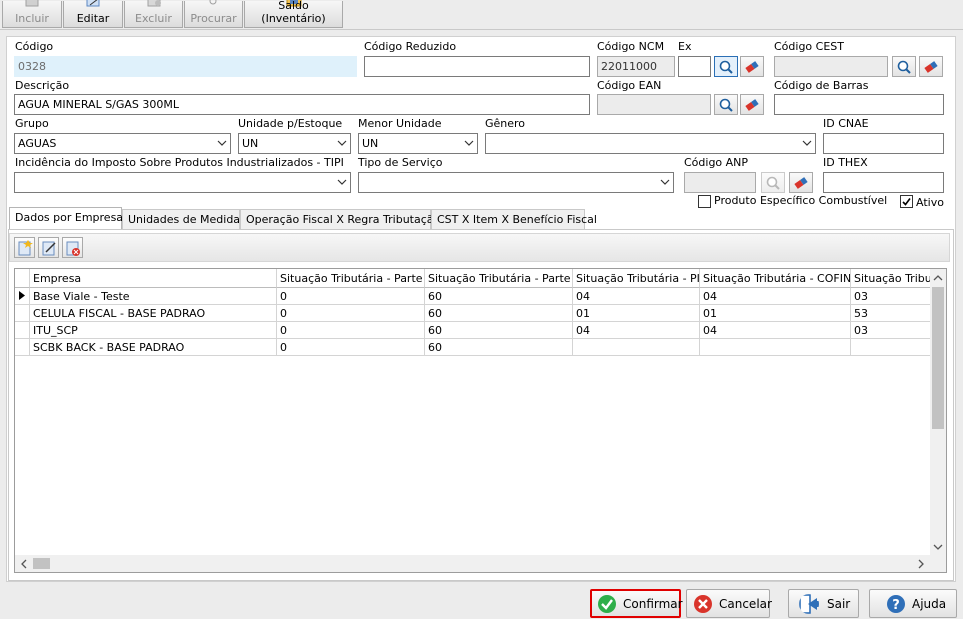 The height and width of the screenshot is (619, 963). What do you see at coordinates (883, 143) in the screenshot?
I see `id-cnae-field` at bounding box center [883, 143].